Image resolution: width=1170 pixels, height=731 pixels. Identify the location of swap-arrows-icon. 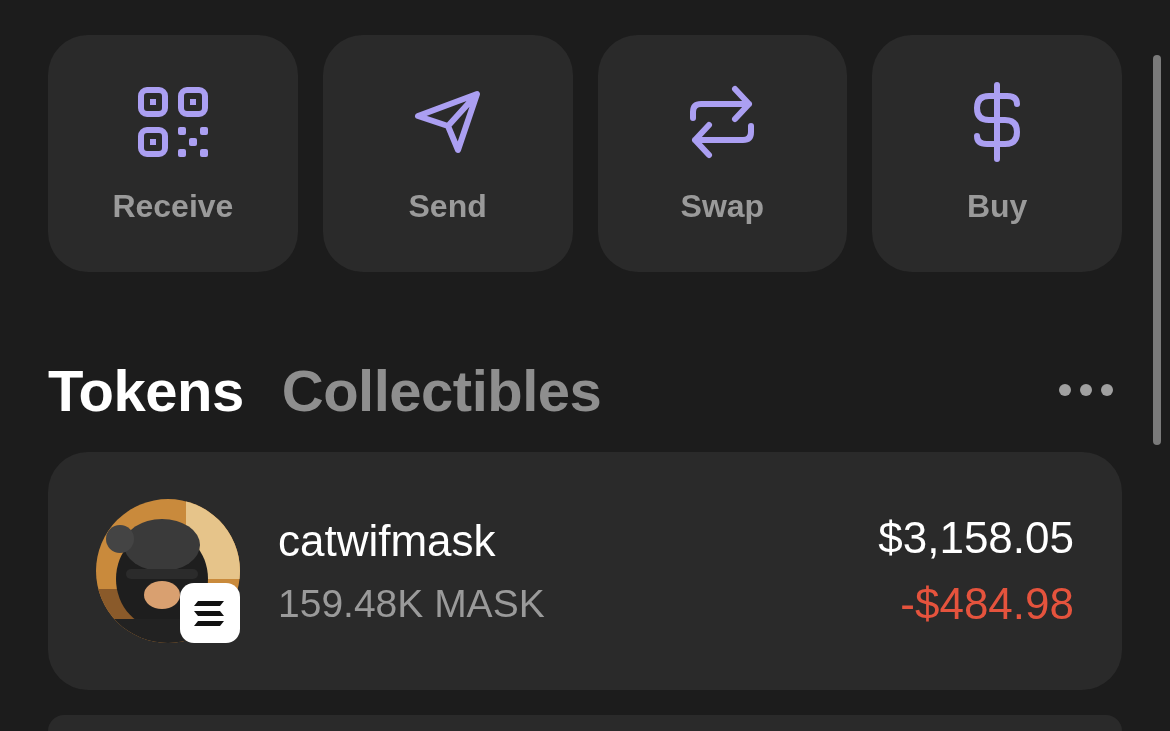
(722, 122).